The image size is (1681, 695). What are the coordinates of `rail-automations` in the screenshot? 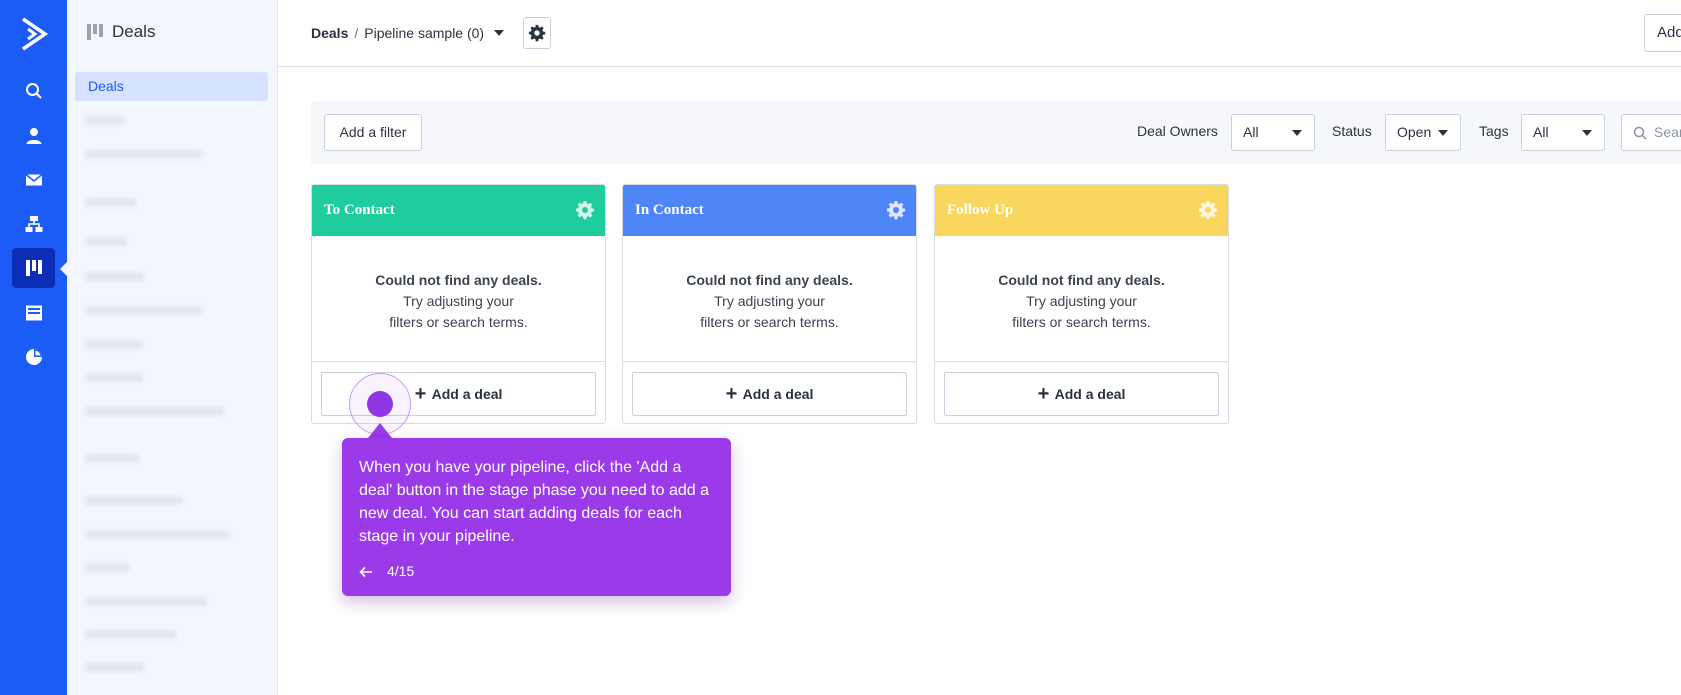 It's located at (33, 224).